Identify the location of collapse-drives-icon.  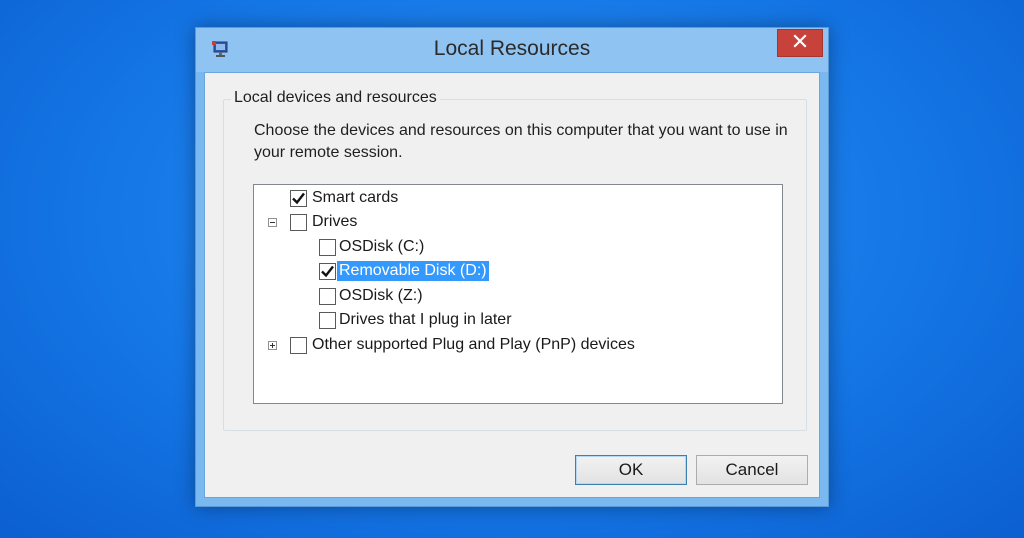
(272, 222).